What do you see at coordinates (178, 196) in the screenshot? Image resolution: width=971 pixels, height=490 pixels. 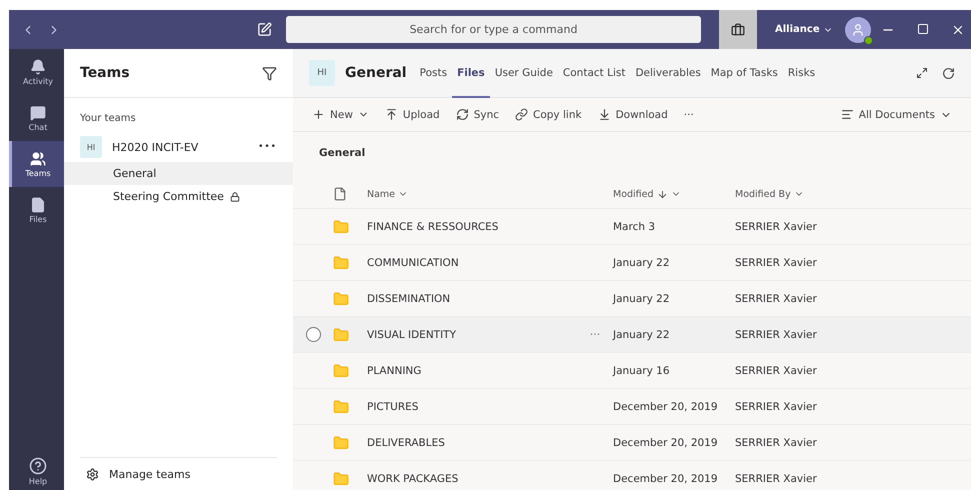 I see `channel-item: Steering Committee` at bounding box center [178, 196].